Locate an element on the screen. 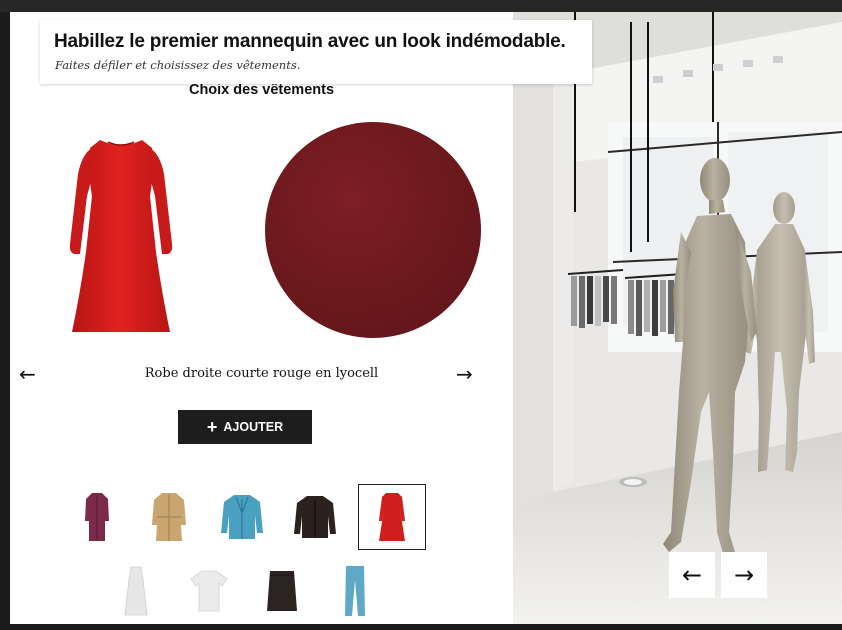 The image size is (842, 630). thumbnail-white-dress is located at coordinates (136, 591).